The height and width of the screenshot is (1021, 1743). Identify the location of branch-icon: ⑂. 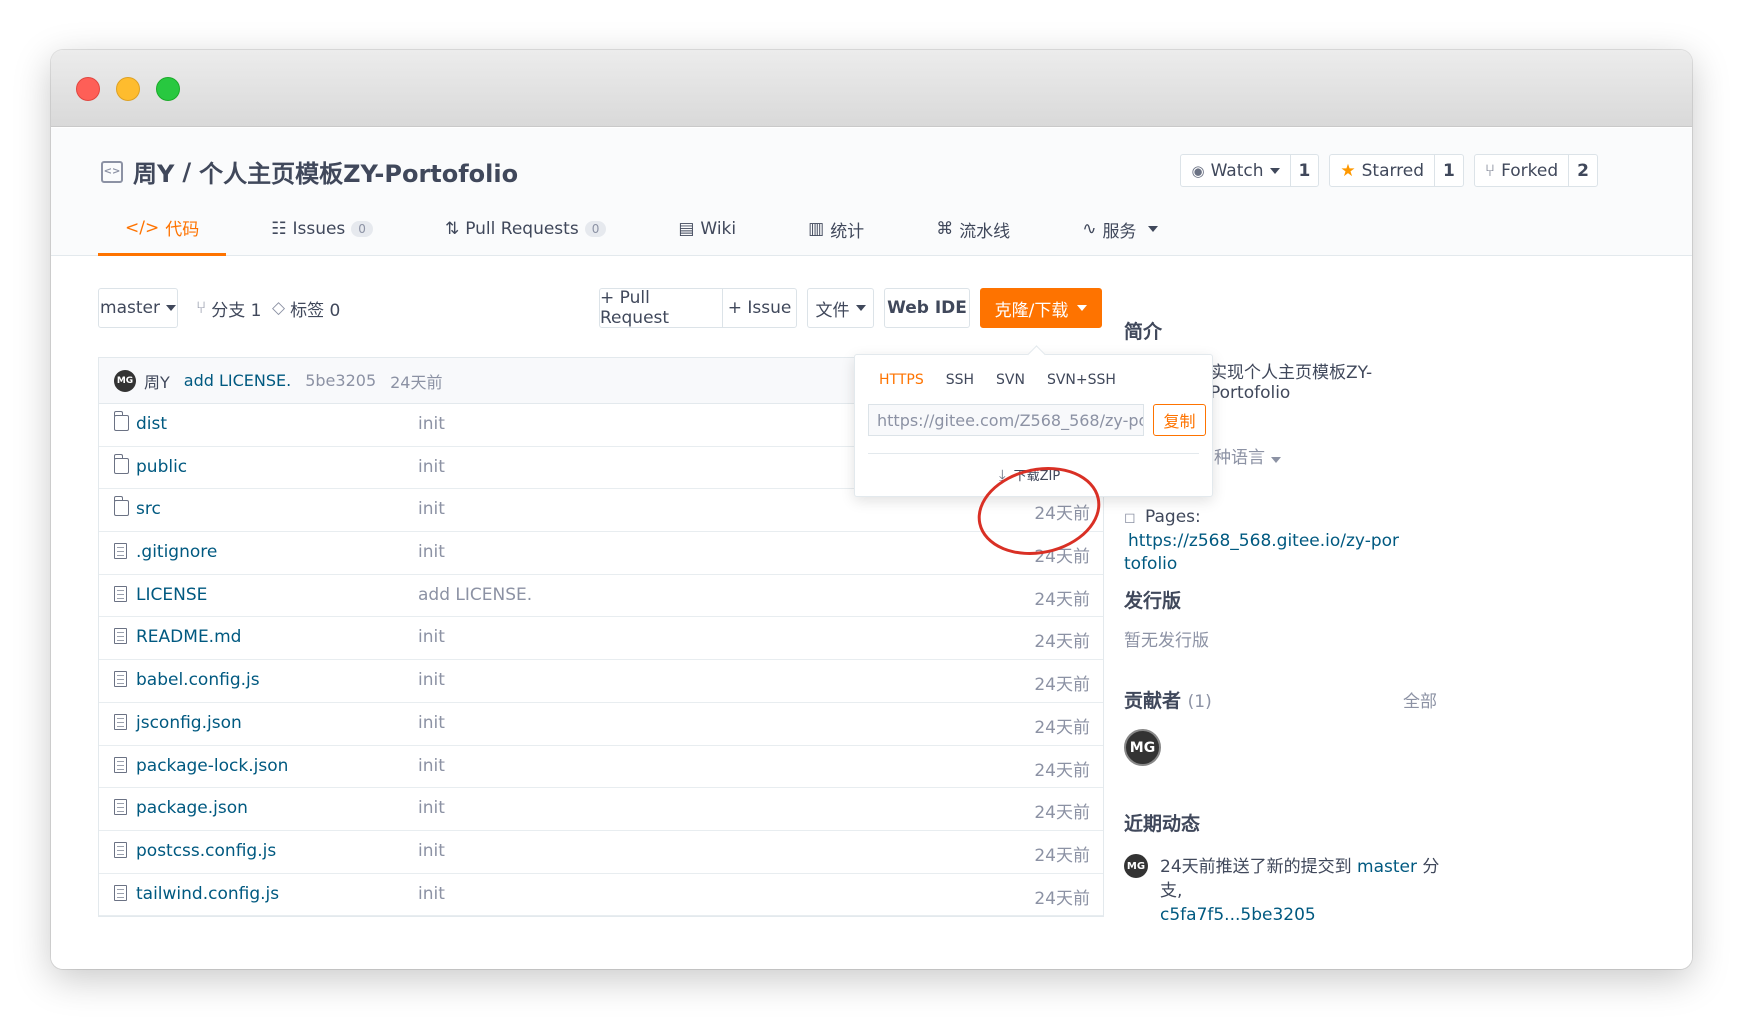
(201, 308).